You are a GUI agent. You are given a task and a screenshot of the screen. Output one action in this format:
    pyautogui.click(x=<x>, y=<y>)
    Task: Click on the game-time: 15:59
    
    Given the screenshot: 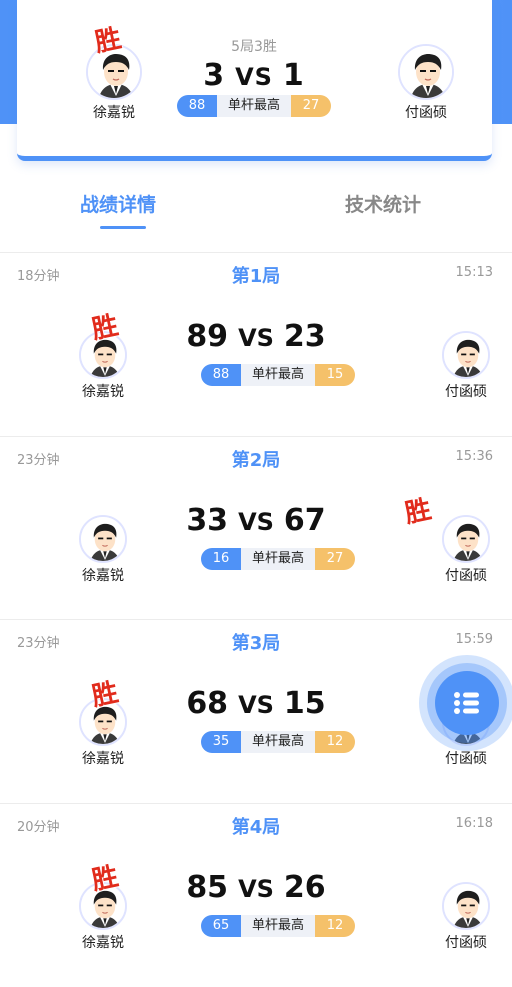 What is the action you would take?
    pyautogui.click(x=474, y=639)
    